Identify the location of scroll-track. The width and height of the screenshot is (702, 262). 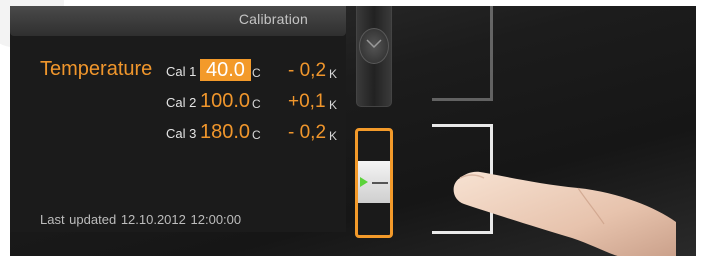
(374, 56).